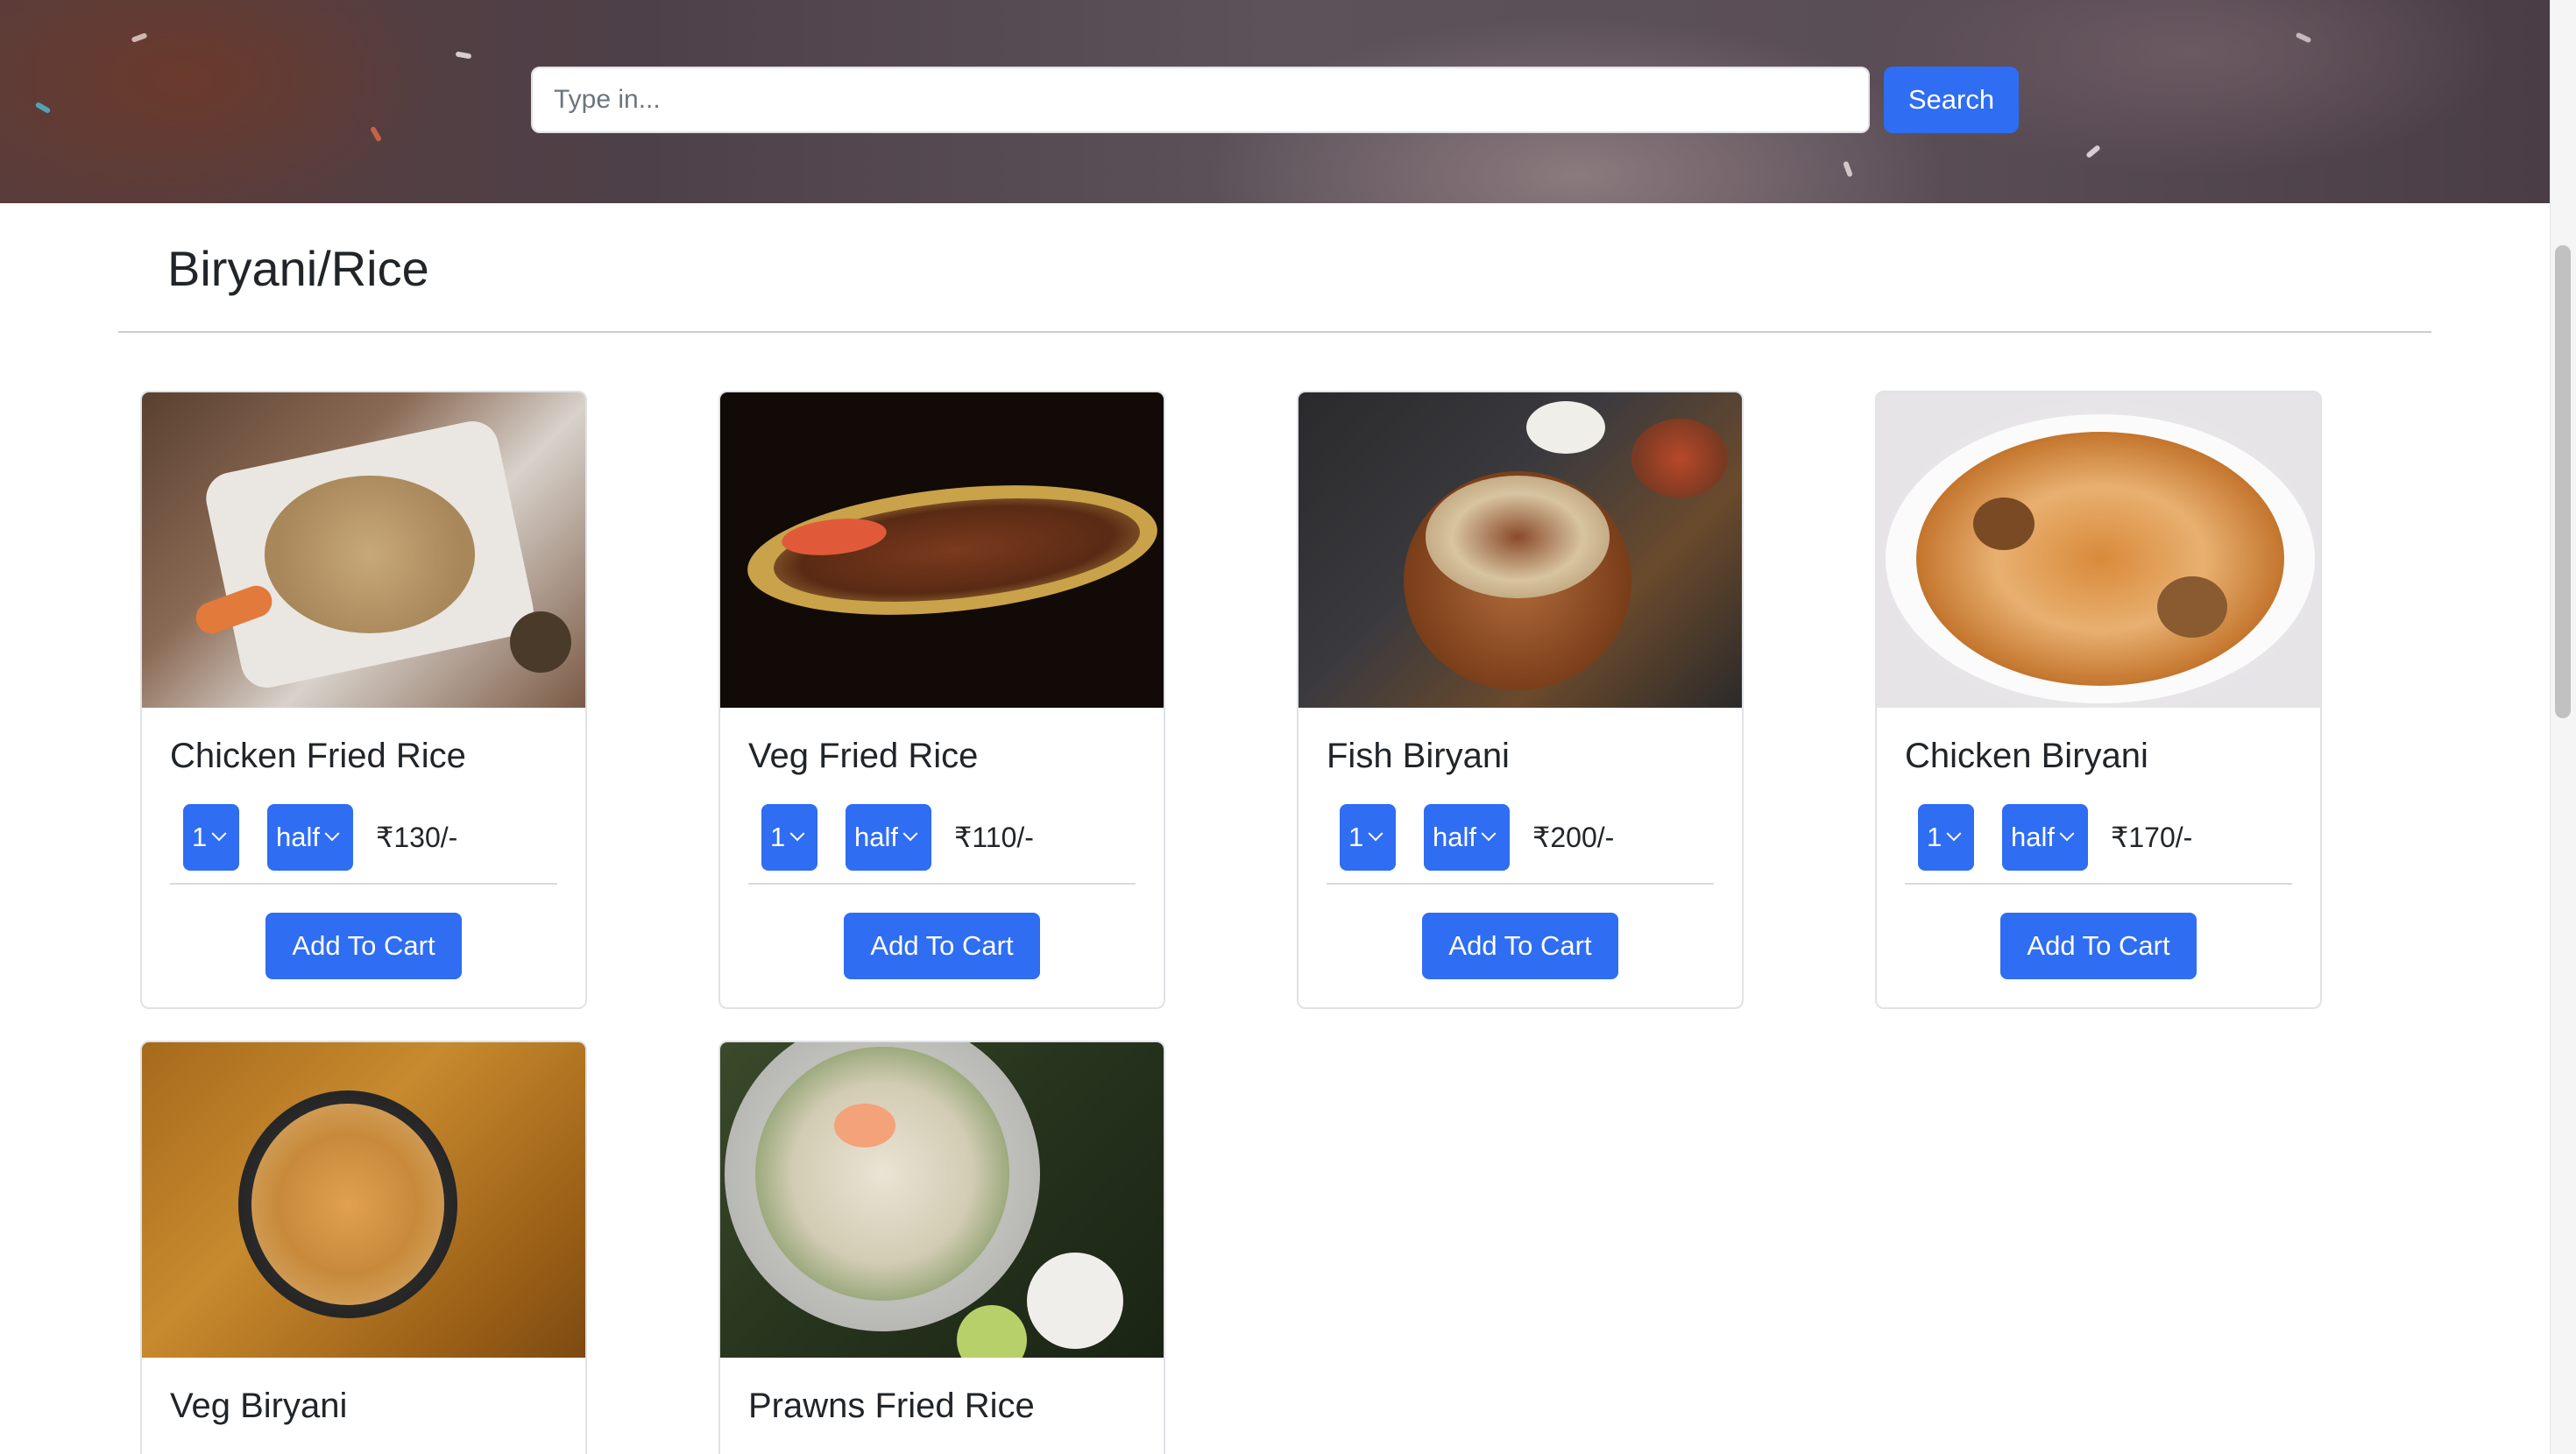 This screenshot has height=1454, width=2576. I want to click on item-price: ₹200/-, so click(1573, 837).